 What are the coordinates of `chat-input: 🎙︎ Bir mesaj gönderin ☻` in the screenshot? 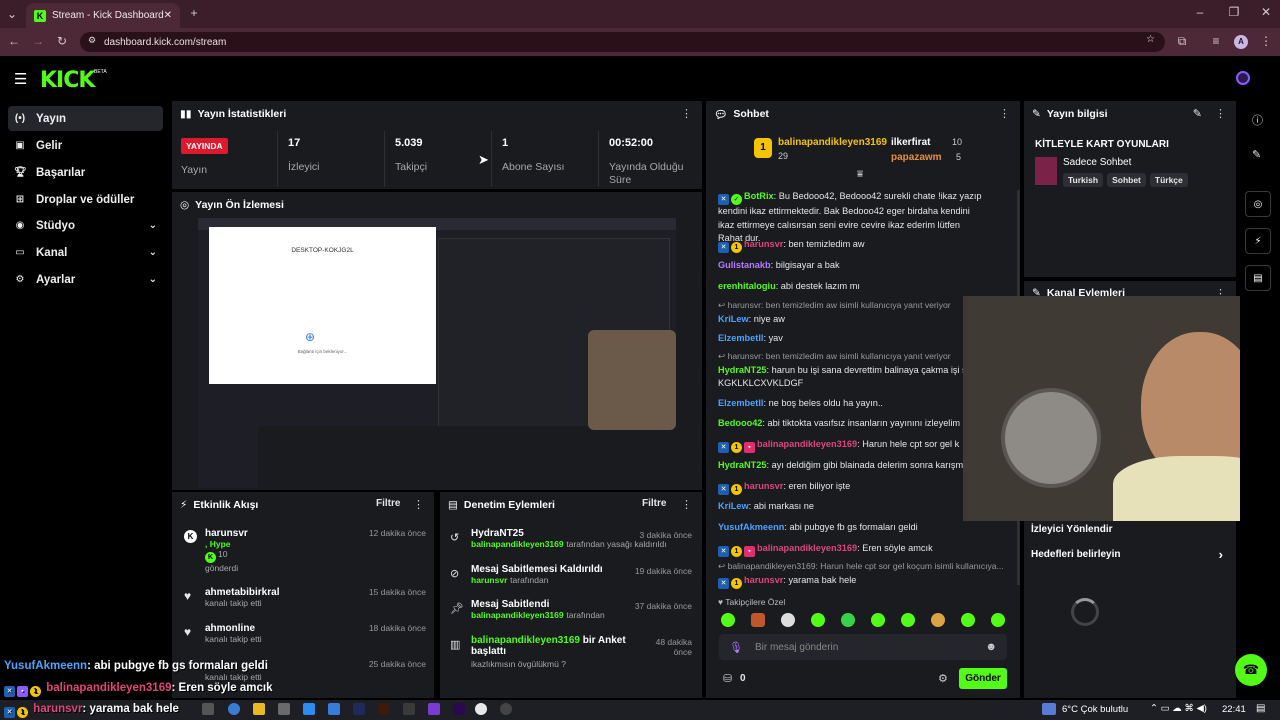 It's located at (863, 647).